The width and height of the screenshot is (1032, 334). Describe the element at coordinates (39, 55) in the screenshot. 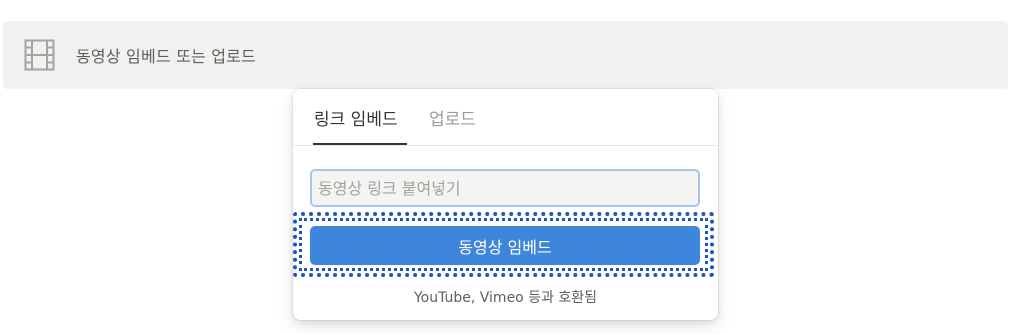

I see `film-icon` at that location.